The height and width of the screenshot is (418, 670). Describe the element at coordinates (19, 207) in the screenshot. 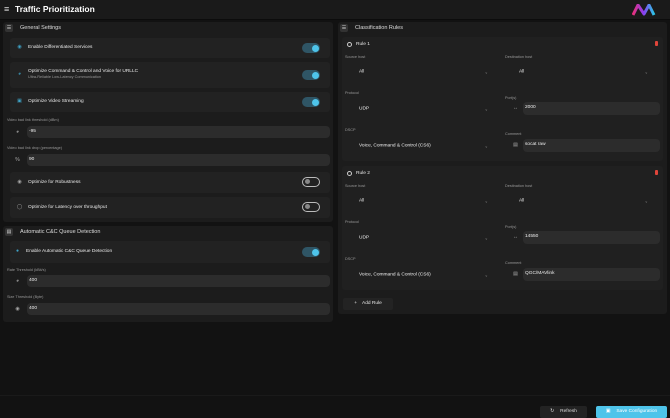

I see `timer-icon: ◯` at that location.